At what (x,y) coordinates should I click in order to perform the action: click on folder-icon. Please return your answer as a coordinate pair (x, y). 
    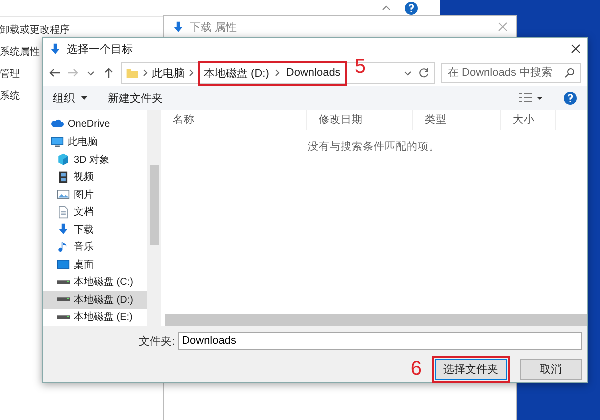
    Looking at the image, I should click on (132, 73).